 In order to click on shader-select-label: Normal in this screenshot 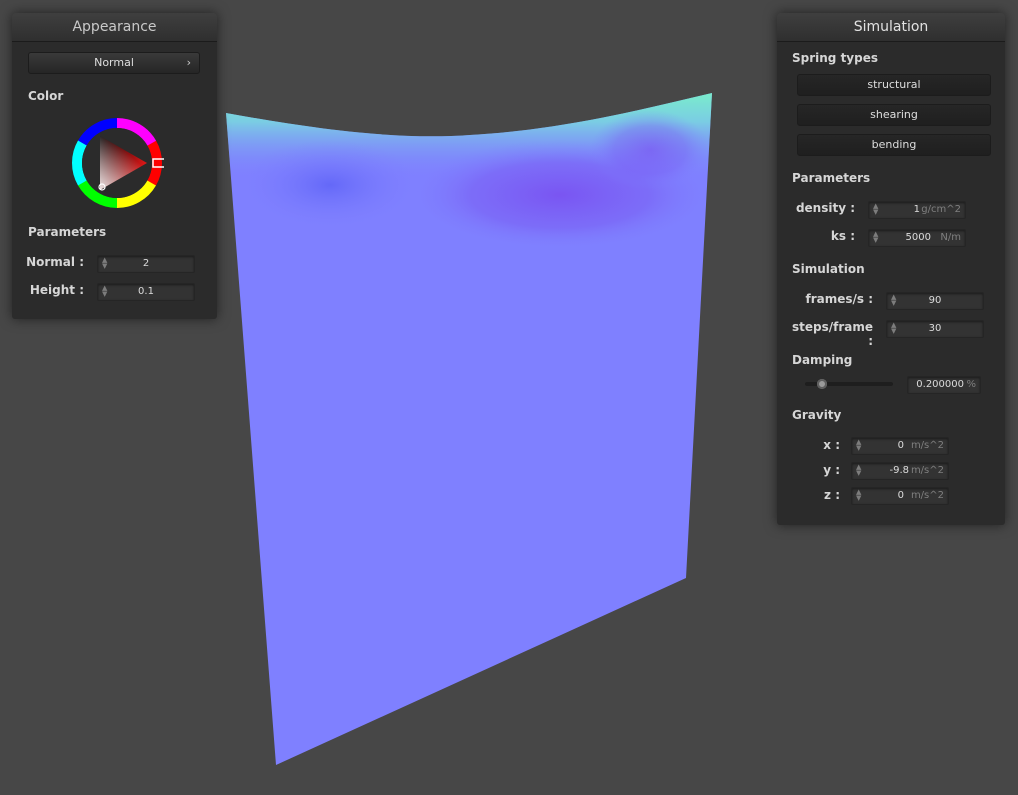, I will do `click(114, 62)`.